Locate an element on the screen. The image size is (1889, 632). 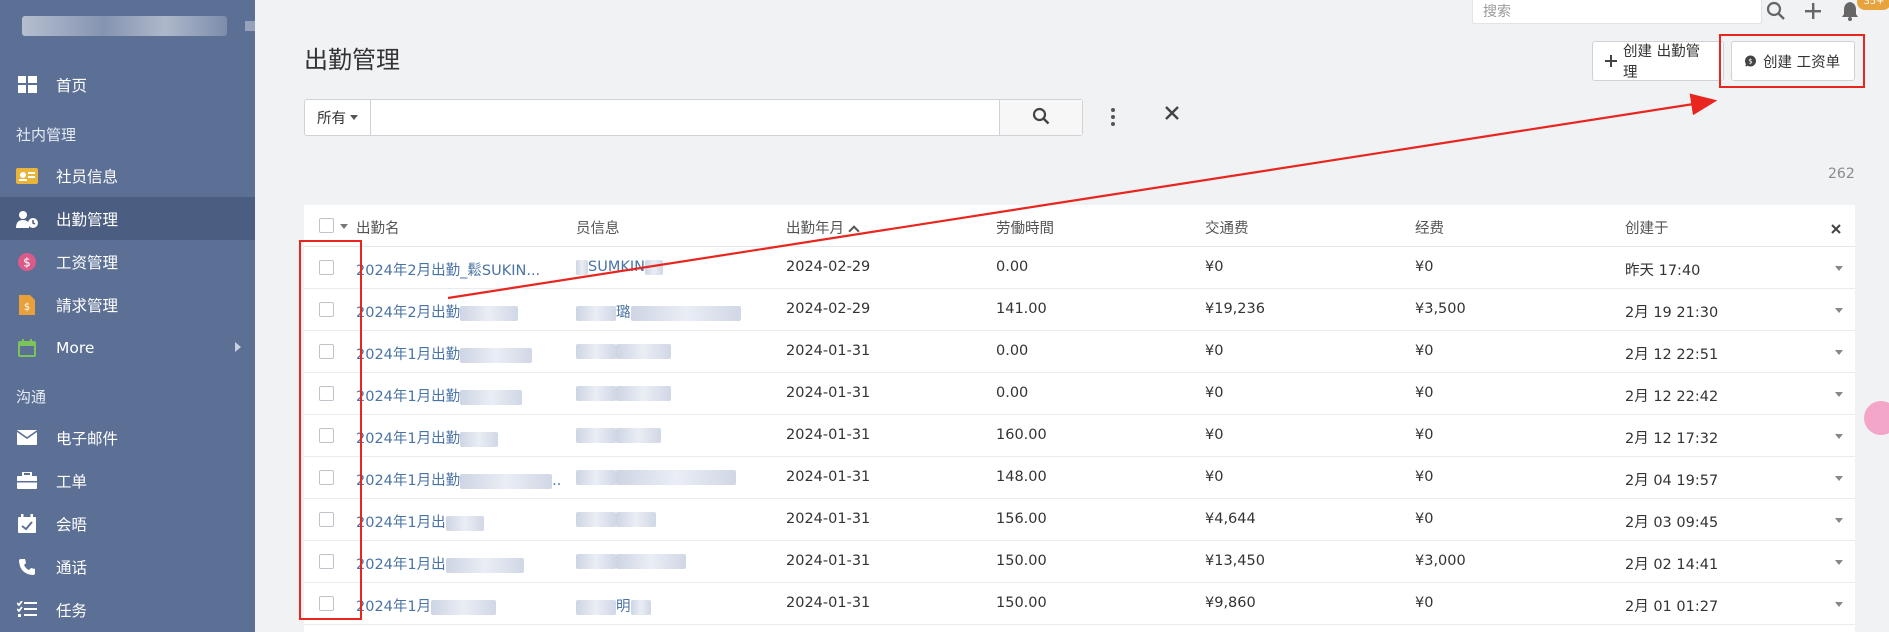
row-member-text: SUMKIN is located at coordinates (616, 267).